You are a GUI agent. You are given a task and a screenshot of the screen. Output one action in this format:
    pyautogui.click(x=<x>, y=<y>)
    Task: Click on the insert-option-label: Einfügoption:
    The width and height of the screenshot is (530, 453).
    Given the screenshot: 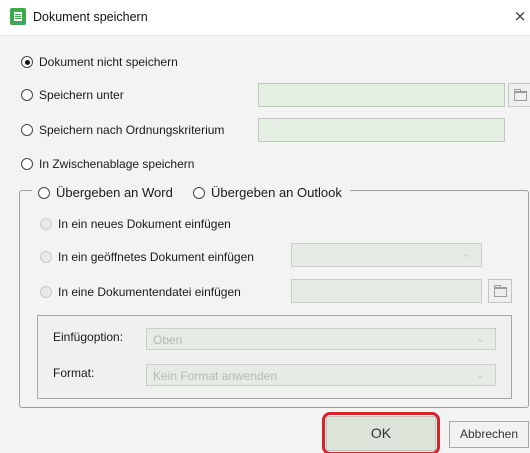 What is the action you would take?
    pyautogui.click(x=88, y=337)
    